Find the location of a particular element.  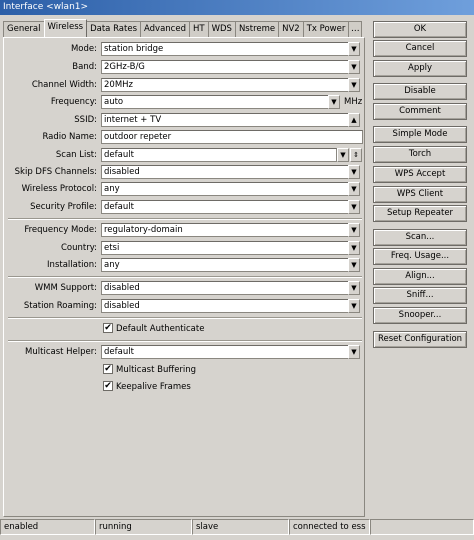

station-roaming-row: Station Roaming: disabled ▼ is located at coordinates (185, 306).